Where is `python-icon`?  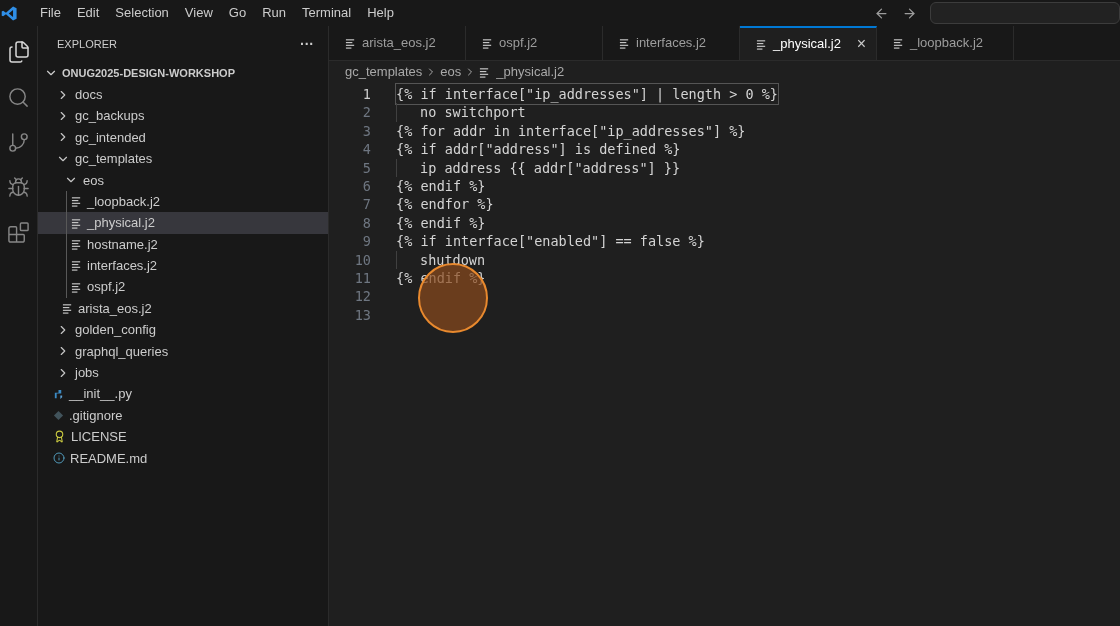
python-icon is located at coordinates (58, 394).